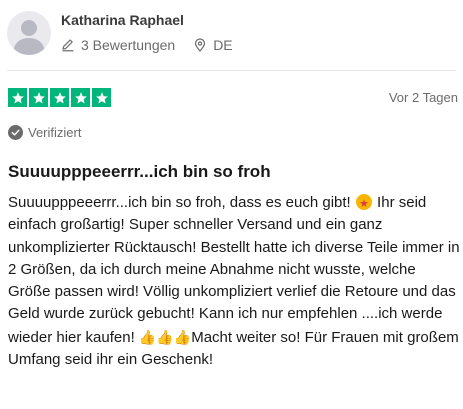 This screenshot has width=463, height=409. What do you see at coordinates (55, 132) in the screenshot?
I see `verified-label: Verifiziert` at bounding box center [55, 132].